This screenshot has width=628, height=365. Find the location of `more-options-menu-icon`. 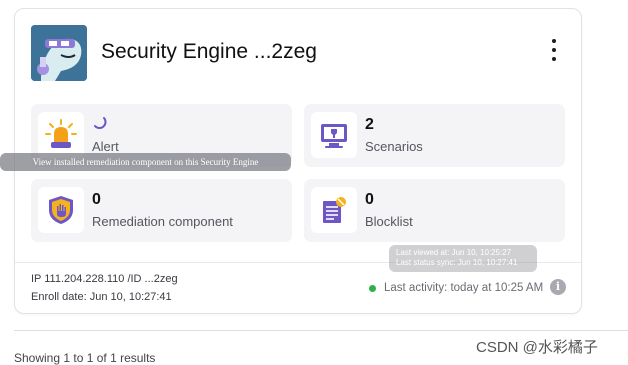

more-options-menu-icon is located at coordinates (554, 50).